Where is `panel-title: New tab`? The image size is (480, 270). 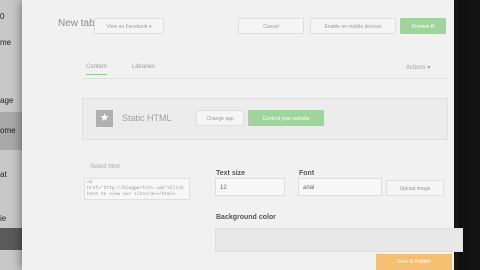 panel-title: New tab is located at coordinates (76, 23).